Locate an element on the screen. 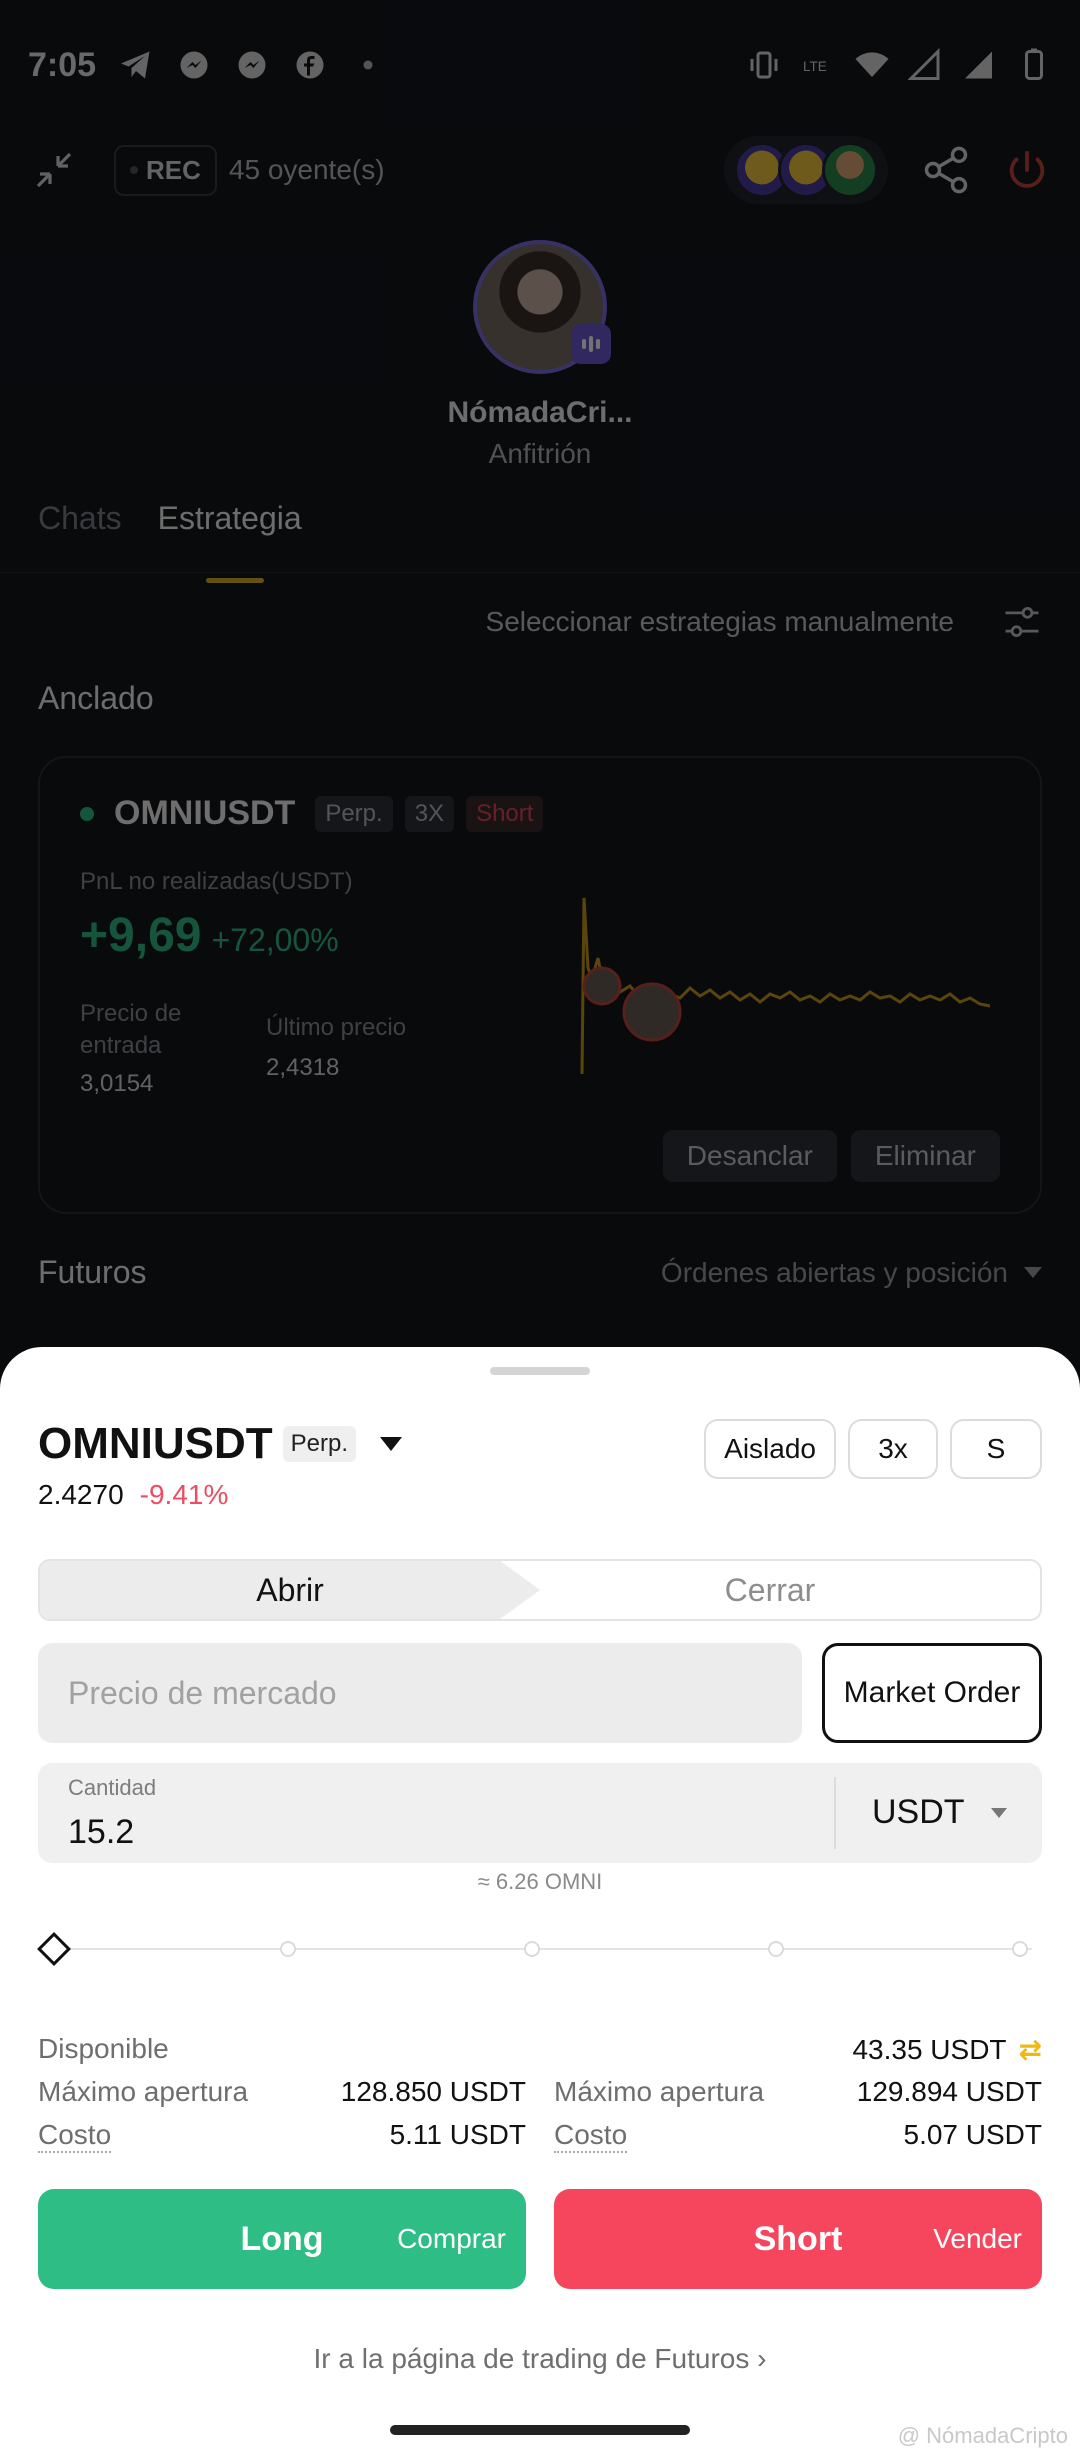 Image resolution: width=1080 pixels, height=2460 pixels. symbol-selector: OMNIUSDT Perp. is located at coordinates (220, 1444).